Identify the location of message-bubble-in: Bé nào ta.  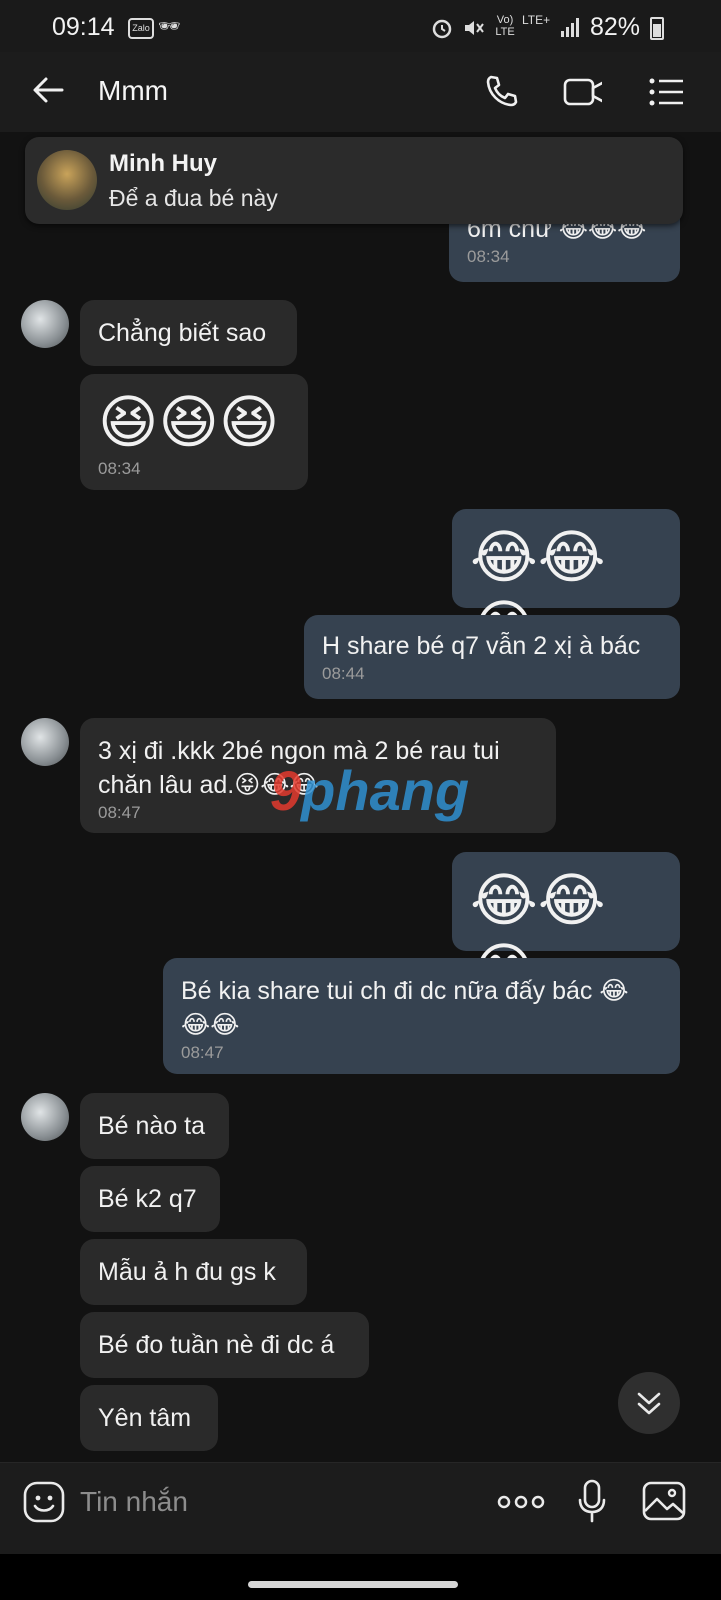
(154, 1126).